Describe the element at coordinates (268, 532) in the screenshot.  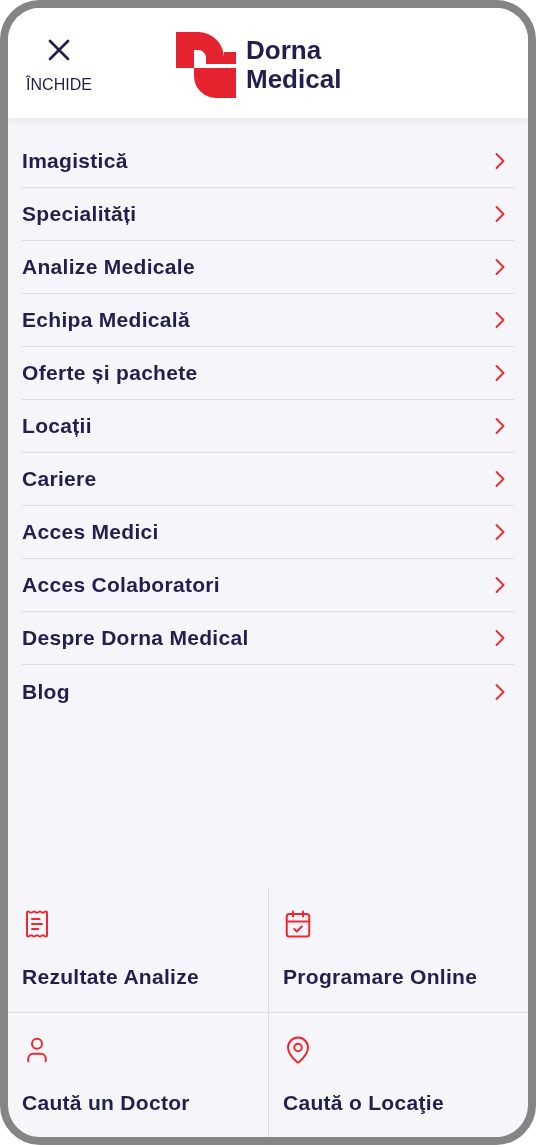
I see `menu-item: Acces Medici` at that location.